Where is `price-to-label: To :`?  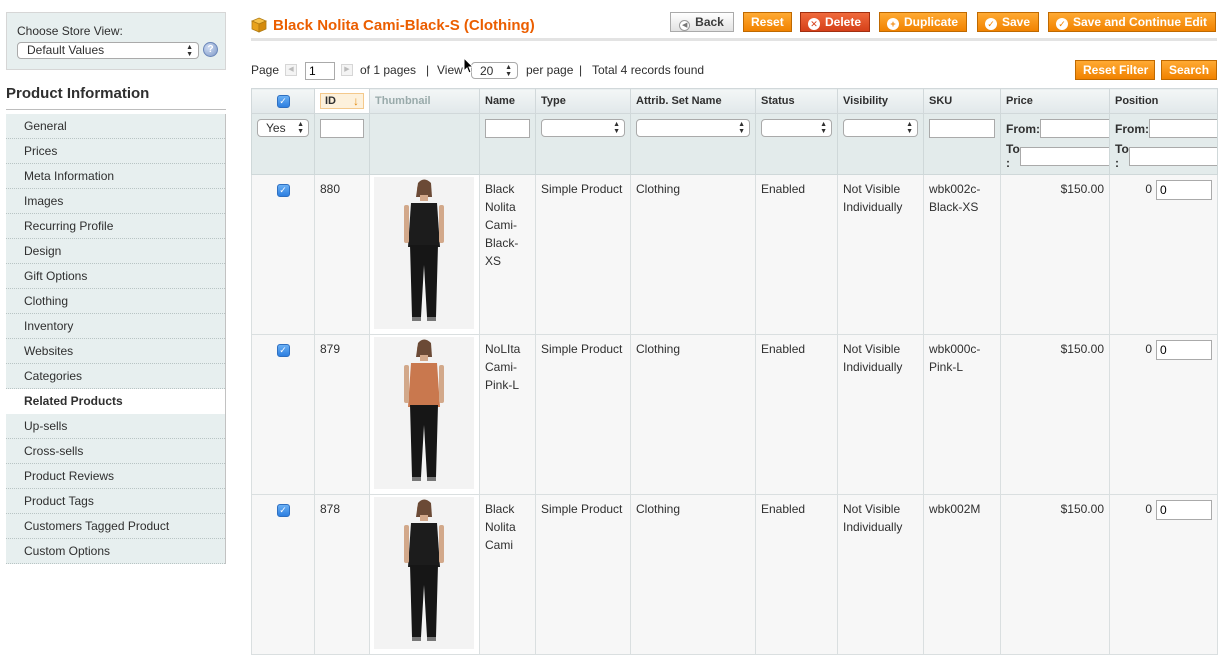 price-to-label: To : is located at coordinates (1013, 156).